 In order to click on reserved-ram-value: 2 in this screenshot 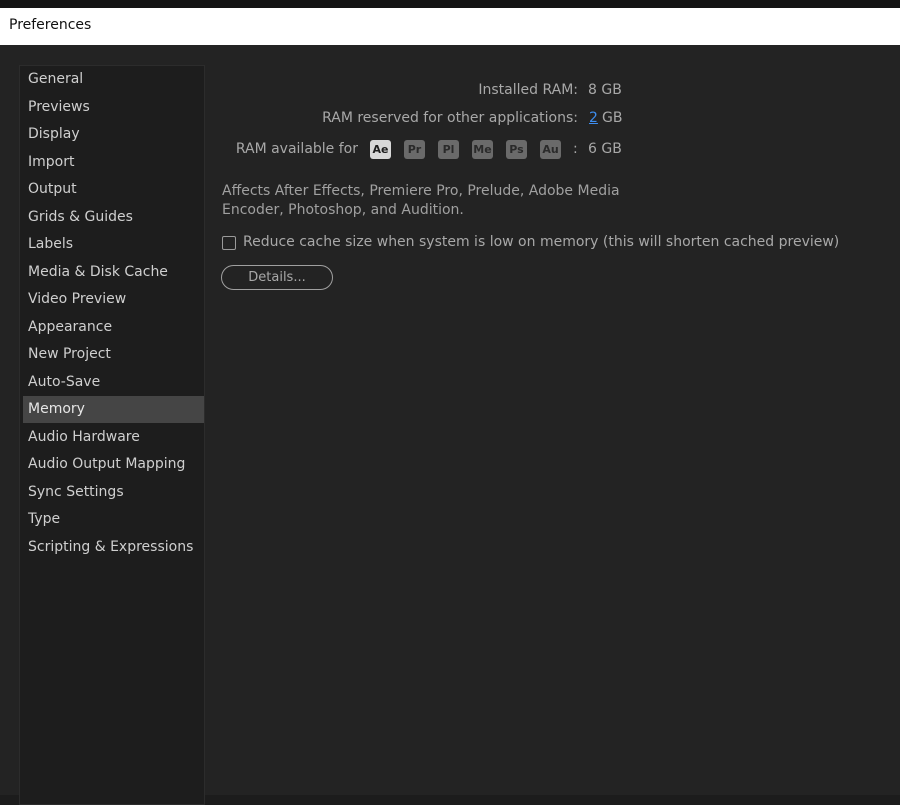, I will do `click(593, 118)`.